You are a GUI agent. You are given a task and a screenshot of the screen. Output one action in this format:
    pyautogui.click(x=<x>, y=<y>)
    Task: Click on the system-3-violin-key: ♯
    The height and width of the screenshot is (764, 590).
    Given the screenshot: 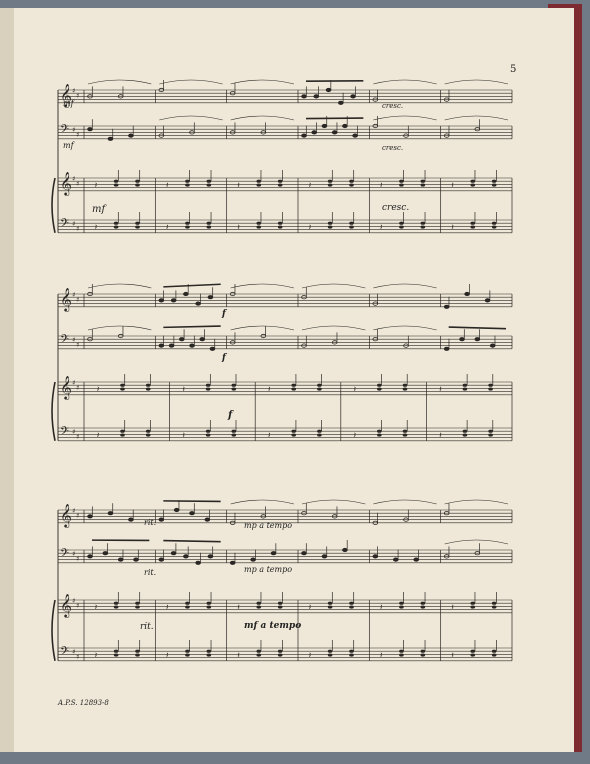 What is the action you would take?
    pyautogui.click(x=73, y=511)
    